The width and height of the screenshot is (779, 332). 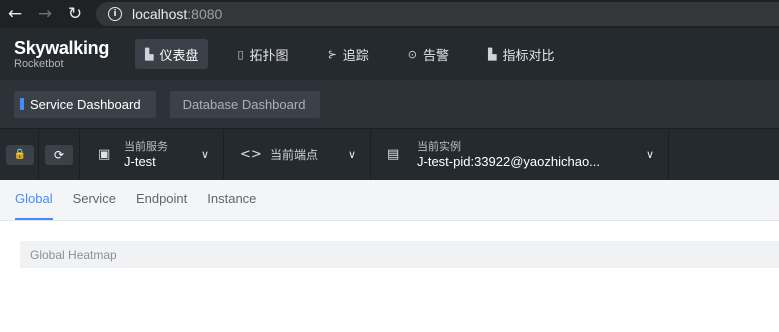 I want to click on service-icon: ▣, so click(x=104, y=154).